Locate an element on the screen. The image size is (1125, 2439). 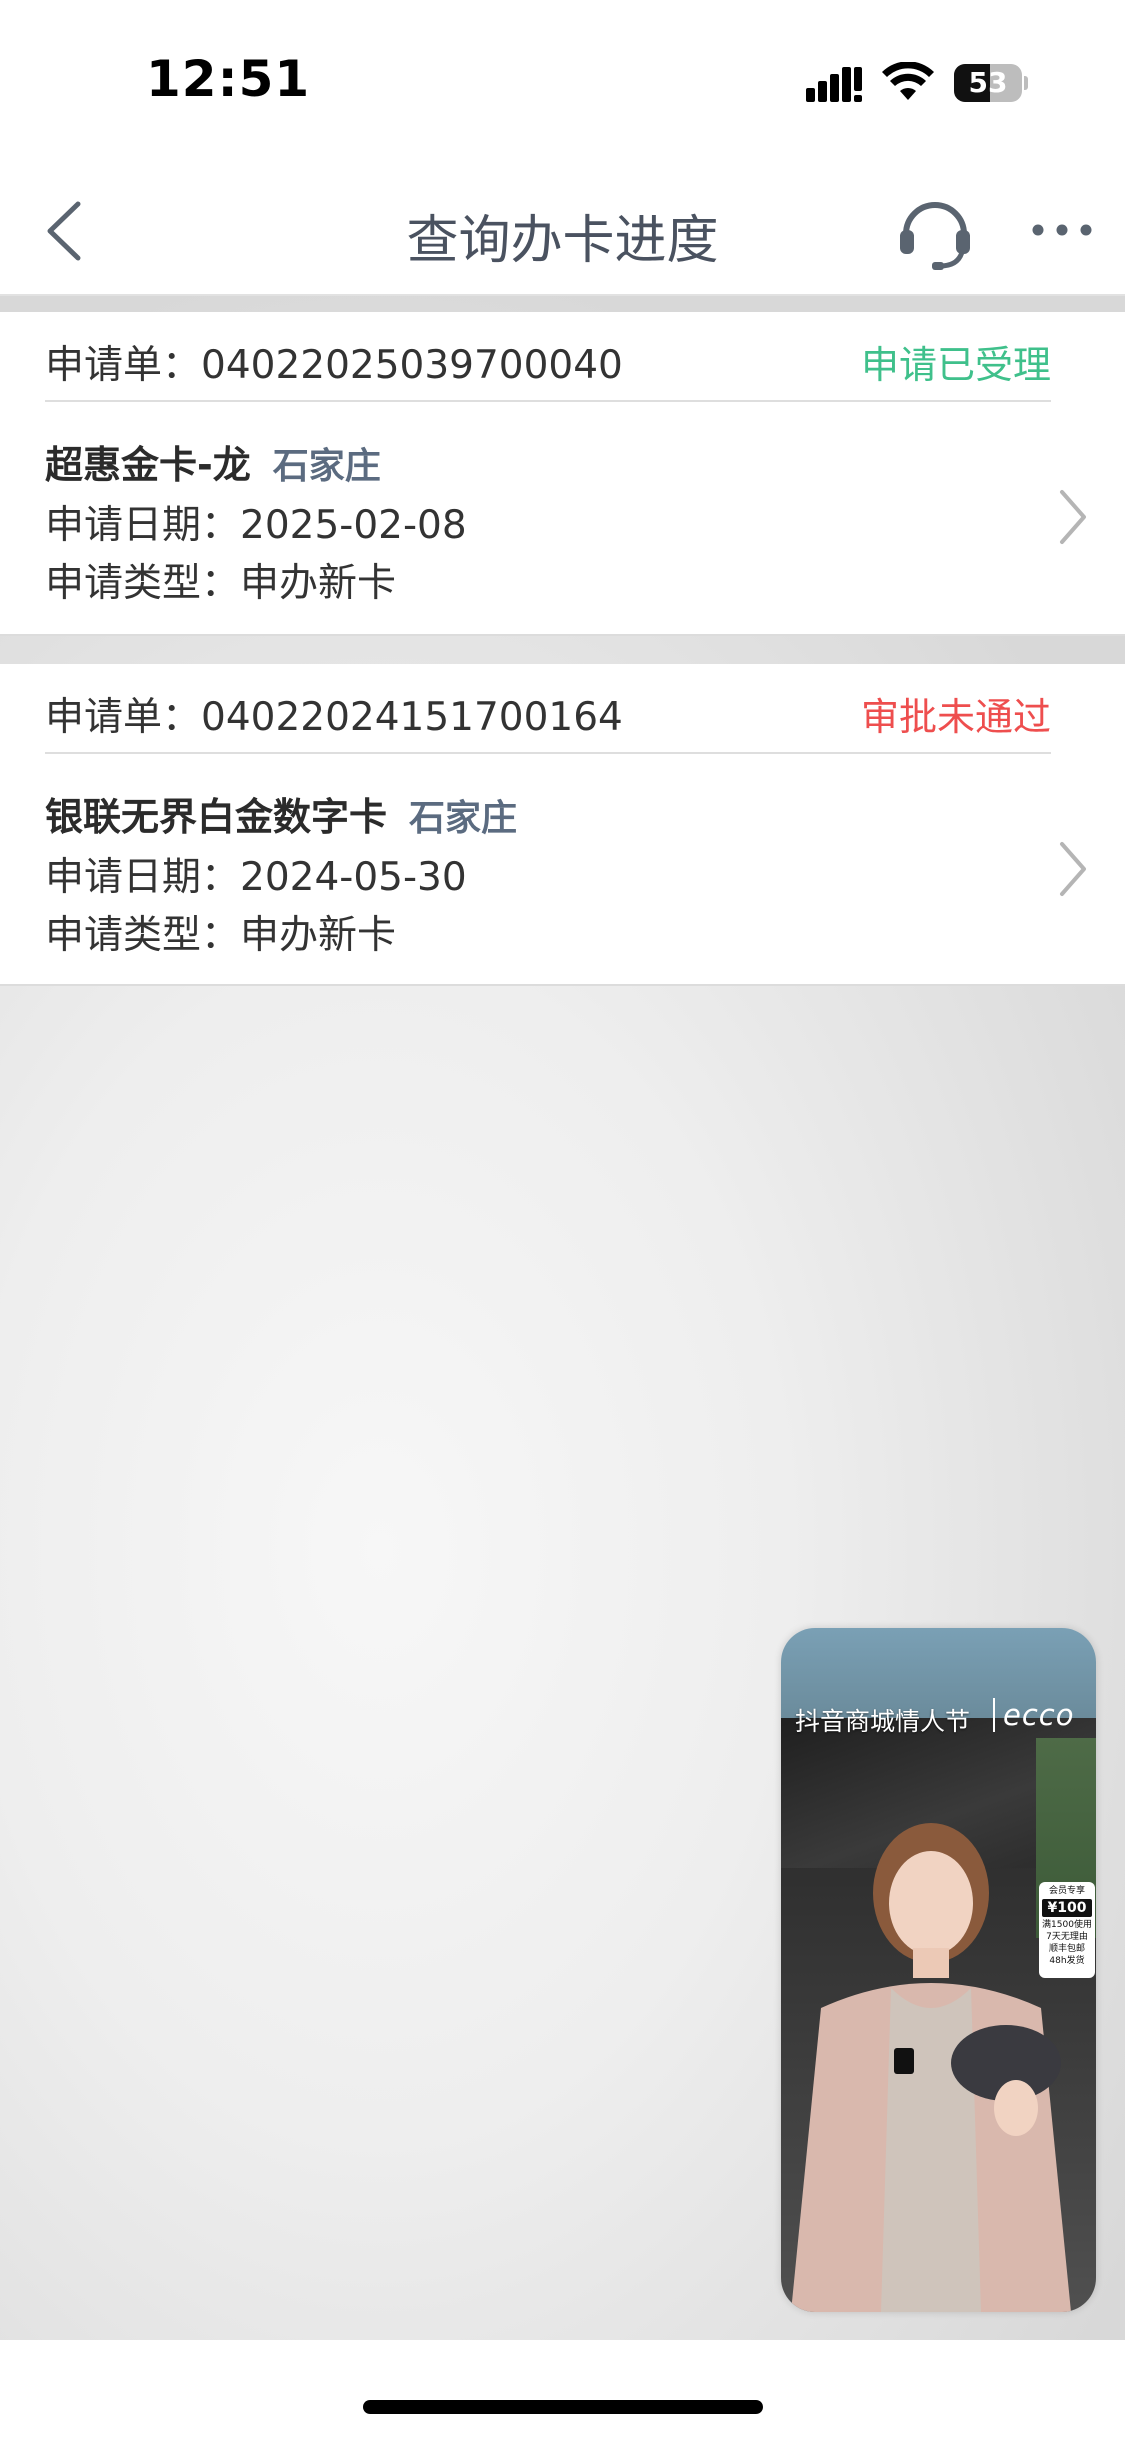
battery-icon: 53 is located at coordinates (991, 83).